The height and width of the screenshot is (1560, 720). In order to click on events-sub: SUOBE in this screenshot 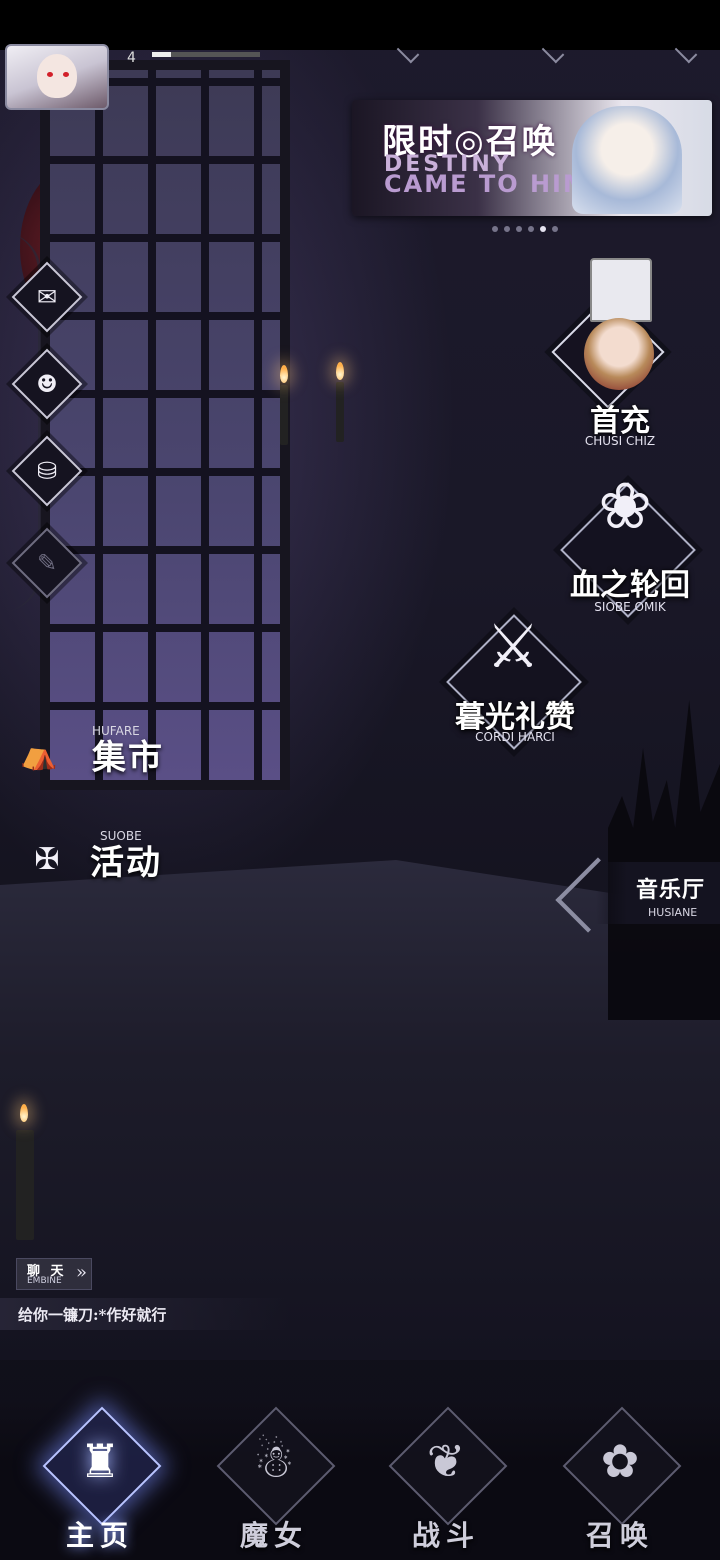, I will do `click(121, 836)`.